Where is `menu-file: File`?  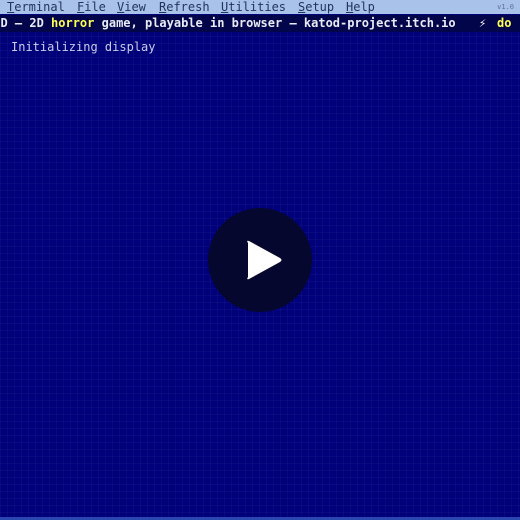
menu-file: File is located at coordinates (91, 7).